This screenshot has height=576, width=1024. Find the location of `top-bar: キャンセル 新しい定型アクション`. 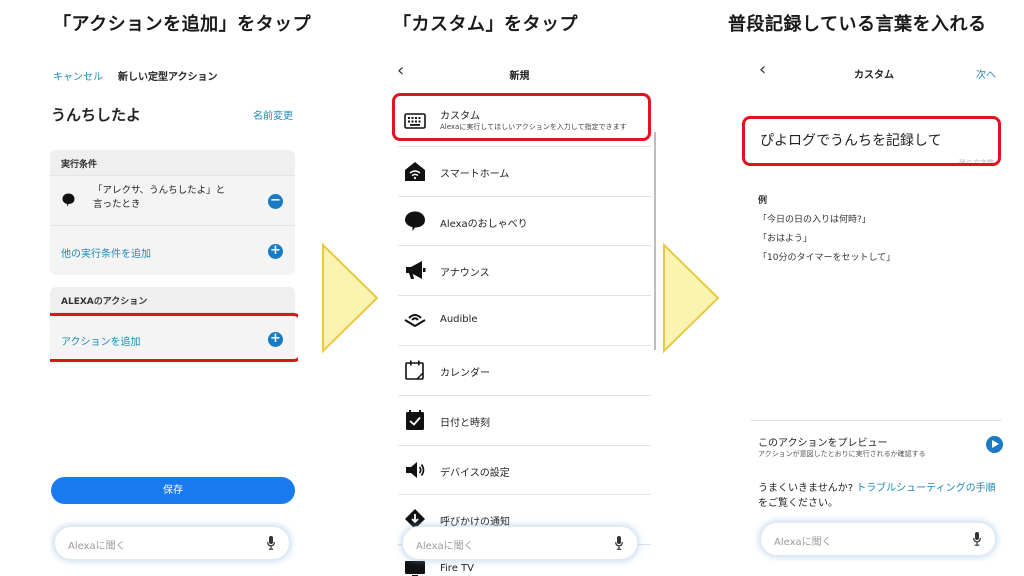

top-bar: キャンセル 新しい定型アクション is located at coordinates (174, 78).